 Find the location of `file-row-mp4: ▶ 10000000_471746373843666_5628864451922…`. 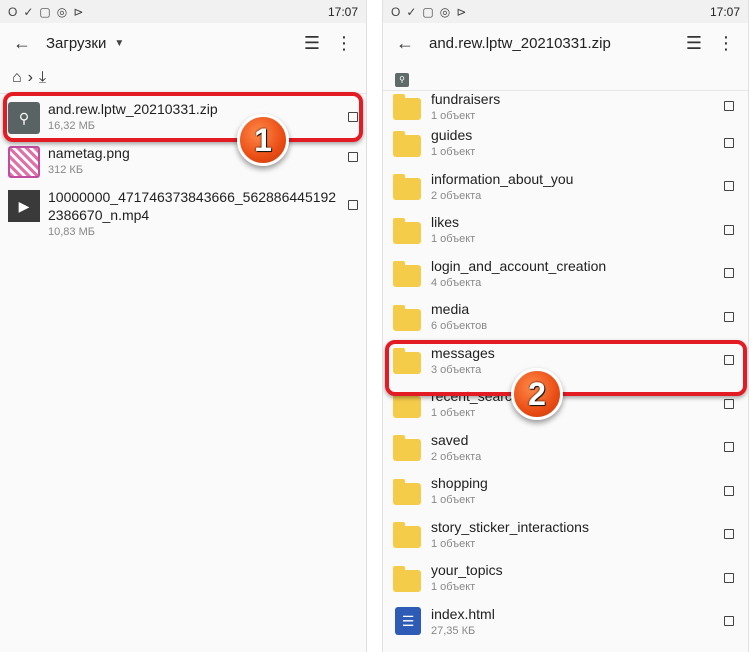

file-row-mp4: ▶ 10000000_471746373843666_5628864451922… is located at coordinates (183, 210).